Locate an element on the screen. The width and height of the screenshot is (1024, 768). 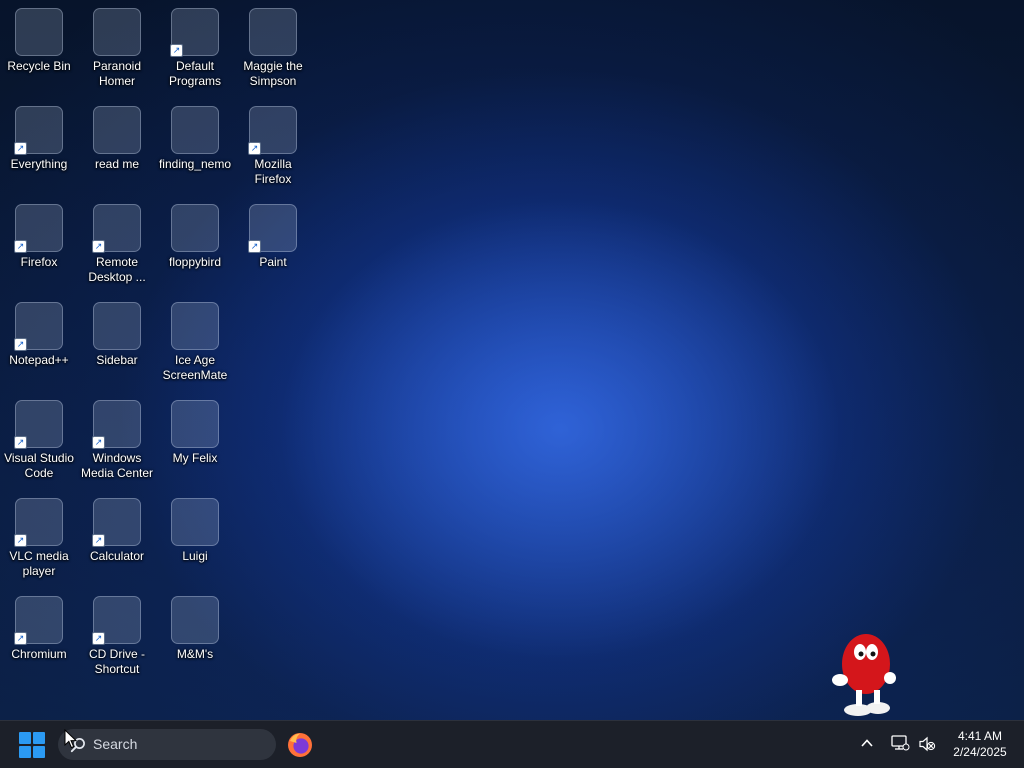
desktop-icon-mms: M&M's is located at coordinates (195, 633).